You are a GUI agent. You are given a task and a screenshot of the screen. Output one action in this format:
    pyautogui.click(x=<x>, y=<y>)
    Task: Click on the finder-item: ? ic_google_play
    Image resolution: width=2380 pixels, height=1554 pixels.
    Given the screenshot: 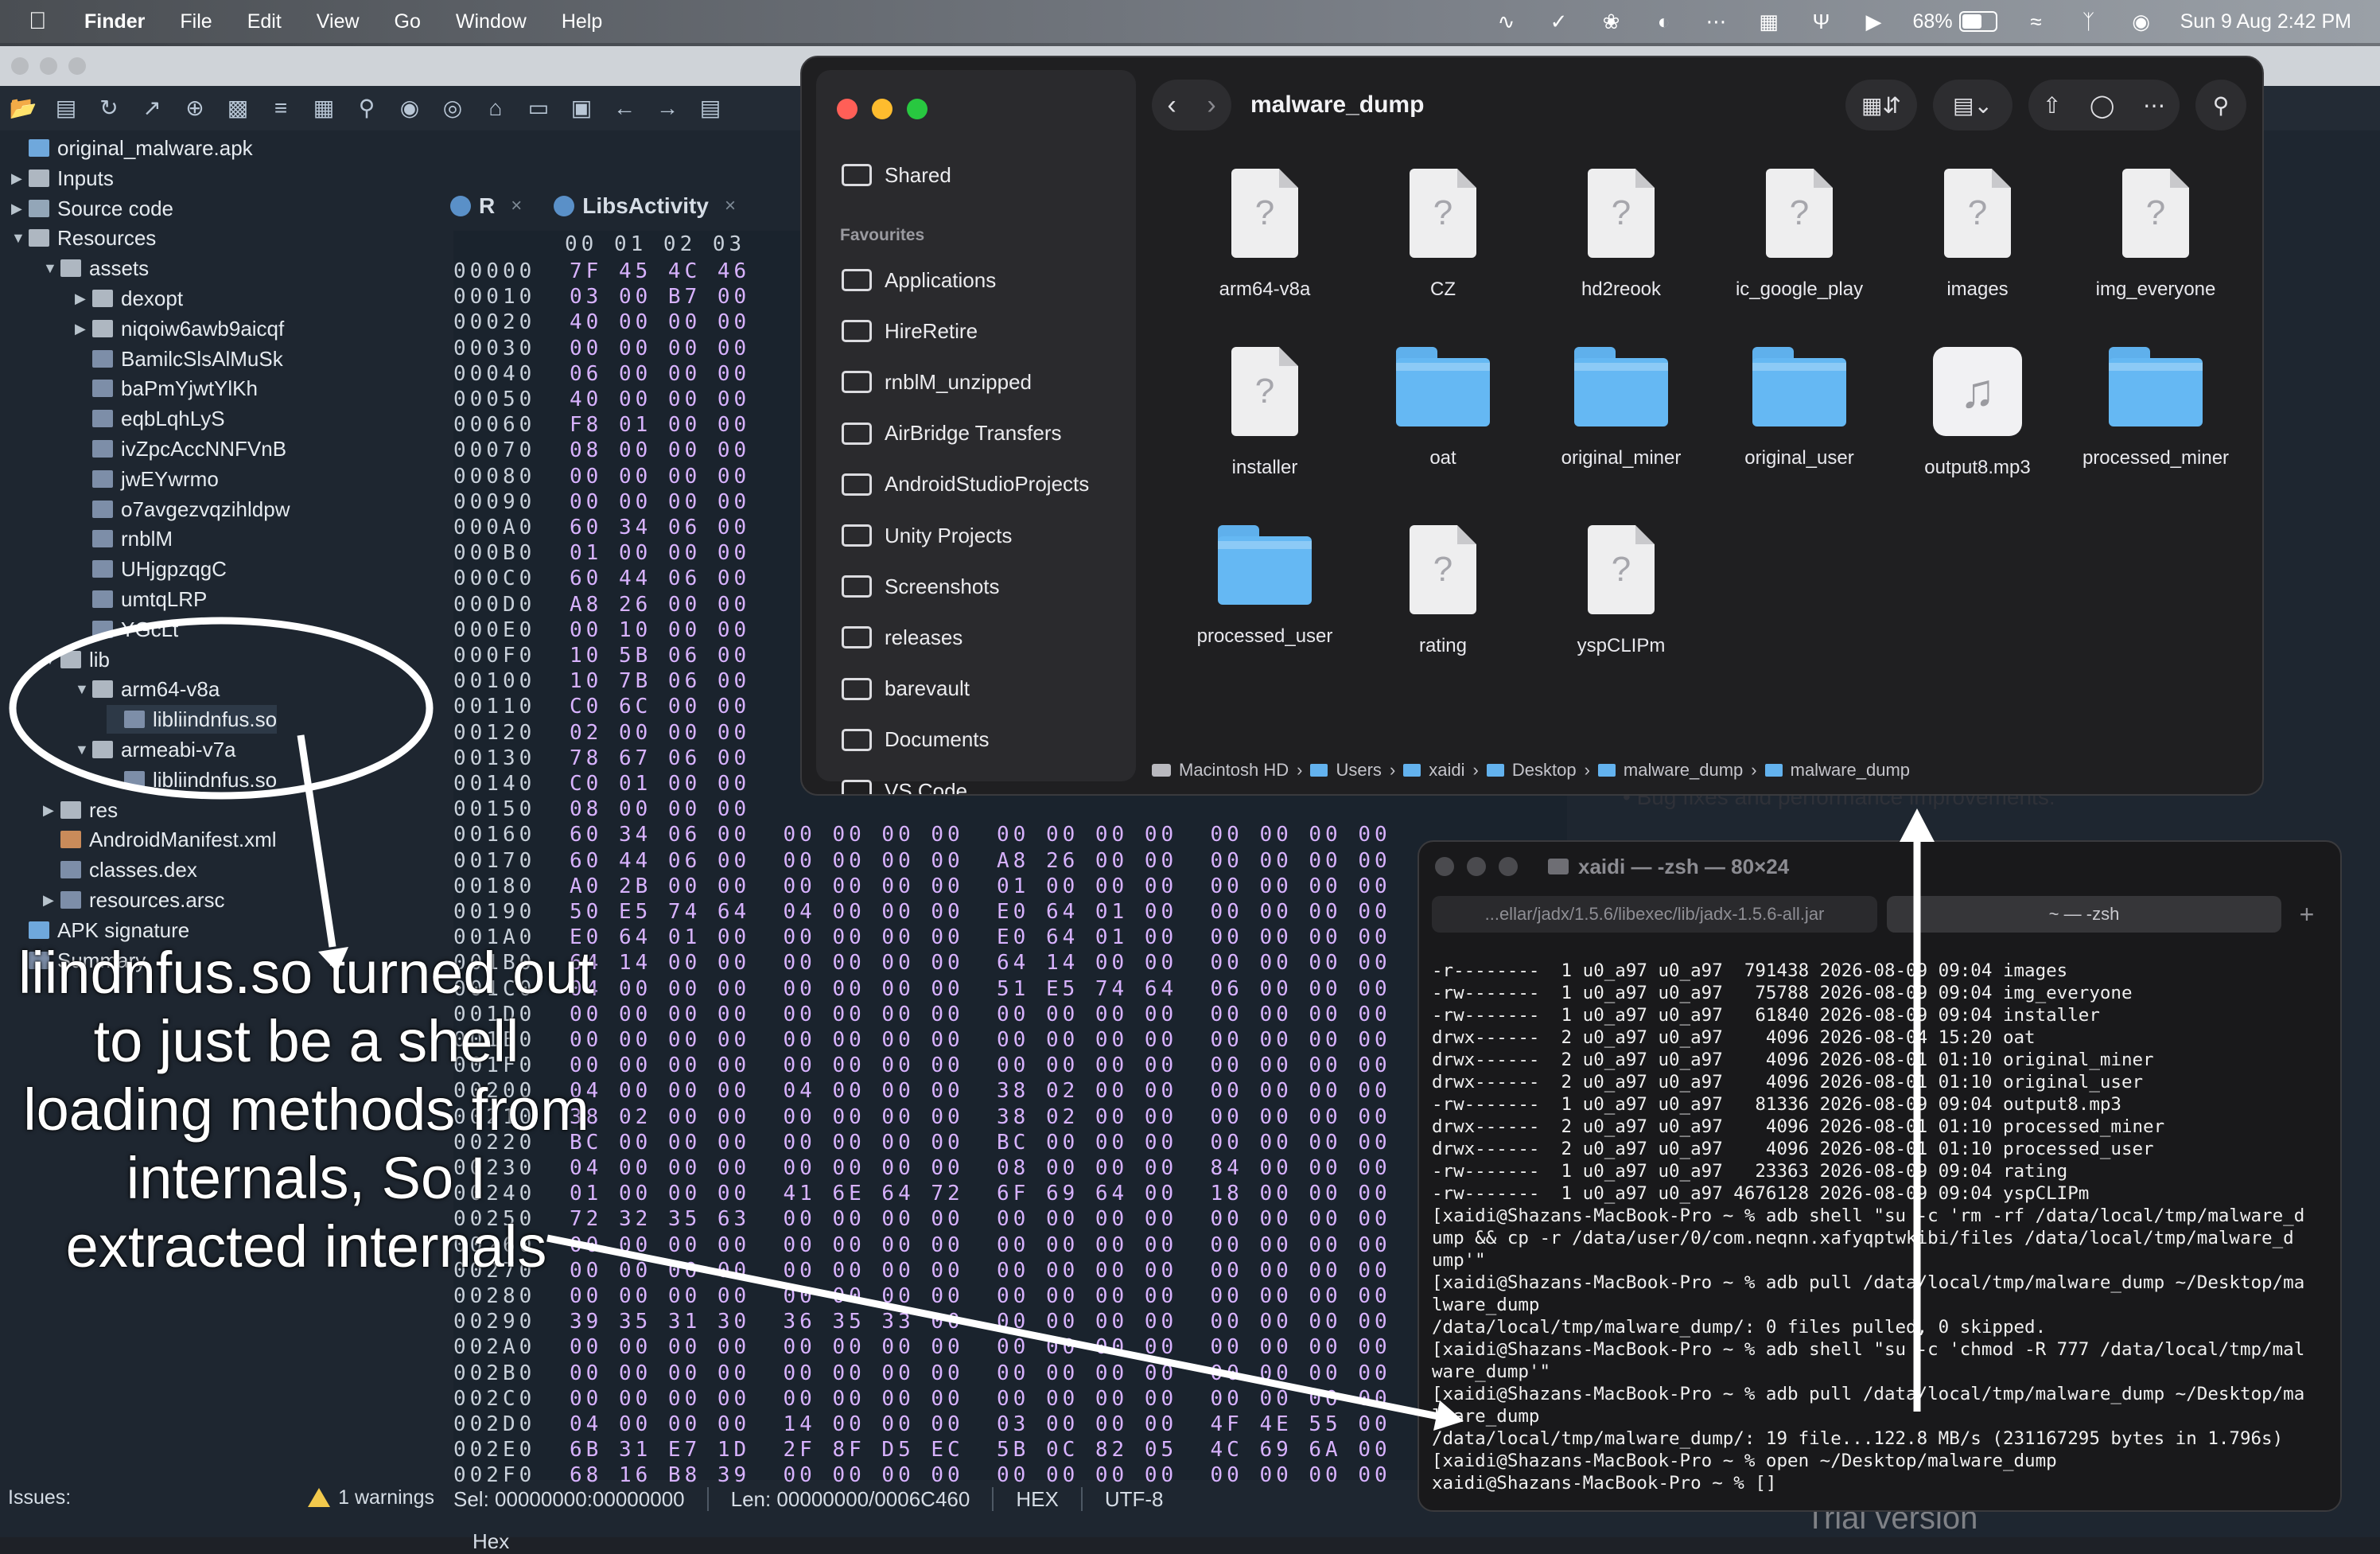 What is the action you would take?
    pyautogui.click(x=1799, y=235)
    